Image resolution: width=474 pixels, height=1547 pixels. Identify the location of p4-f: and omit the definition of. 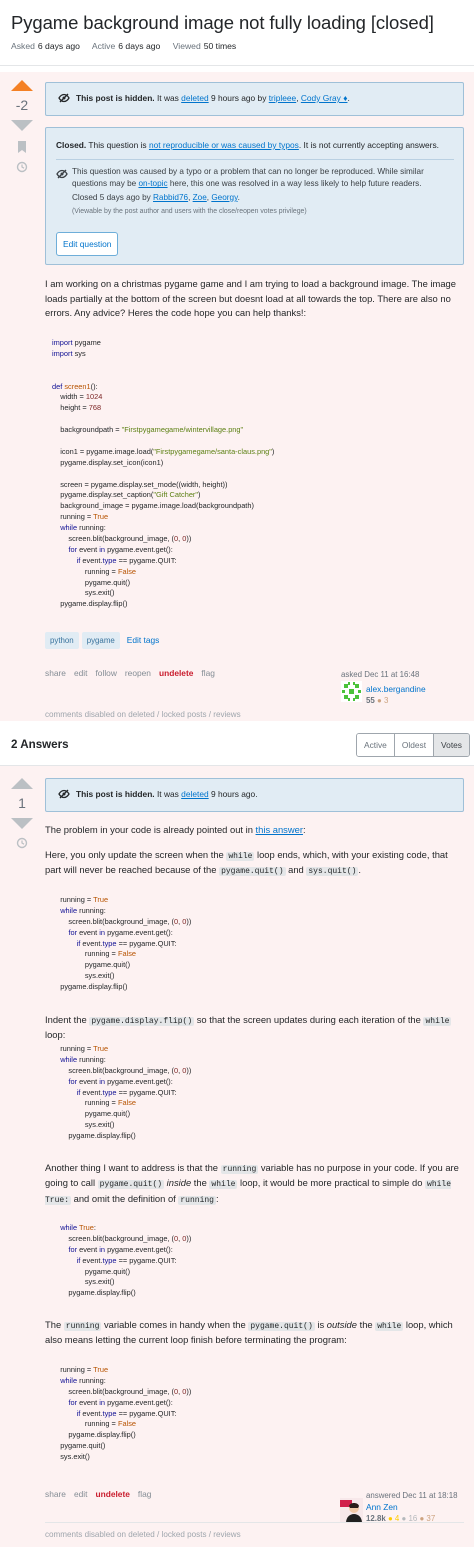
(125, 1198).